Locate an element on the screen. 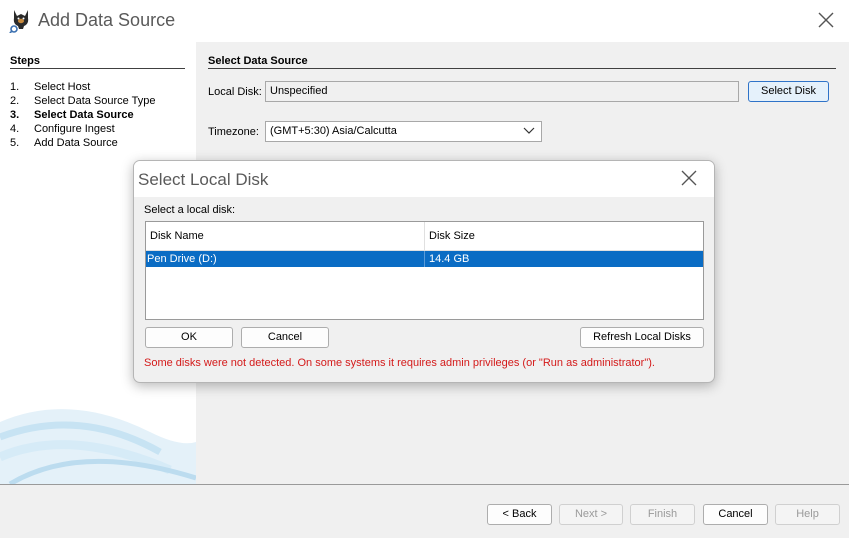 This screenshot has width=849, height=538. table-row: Pen Drive (D:) 14.4 GB is located at coordinates (424, 259).